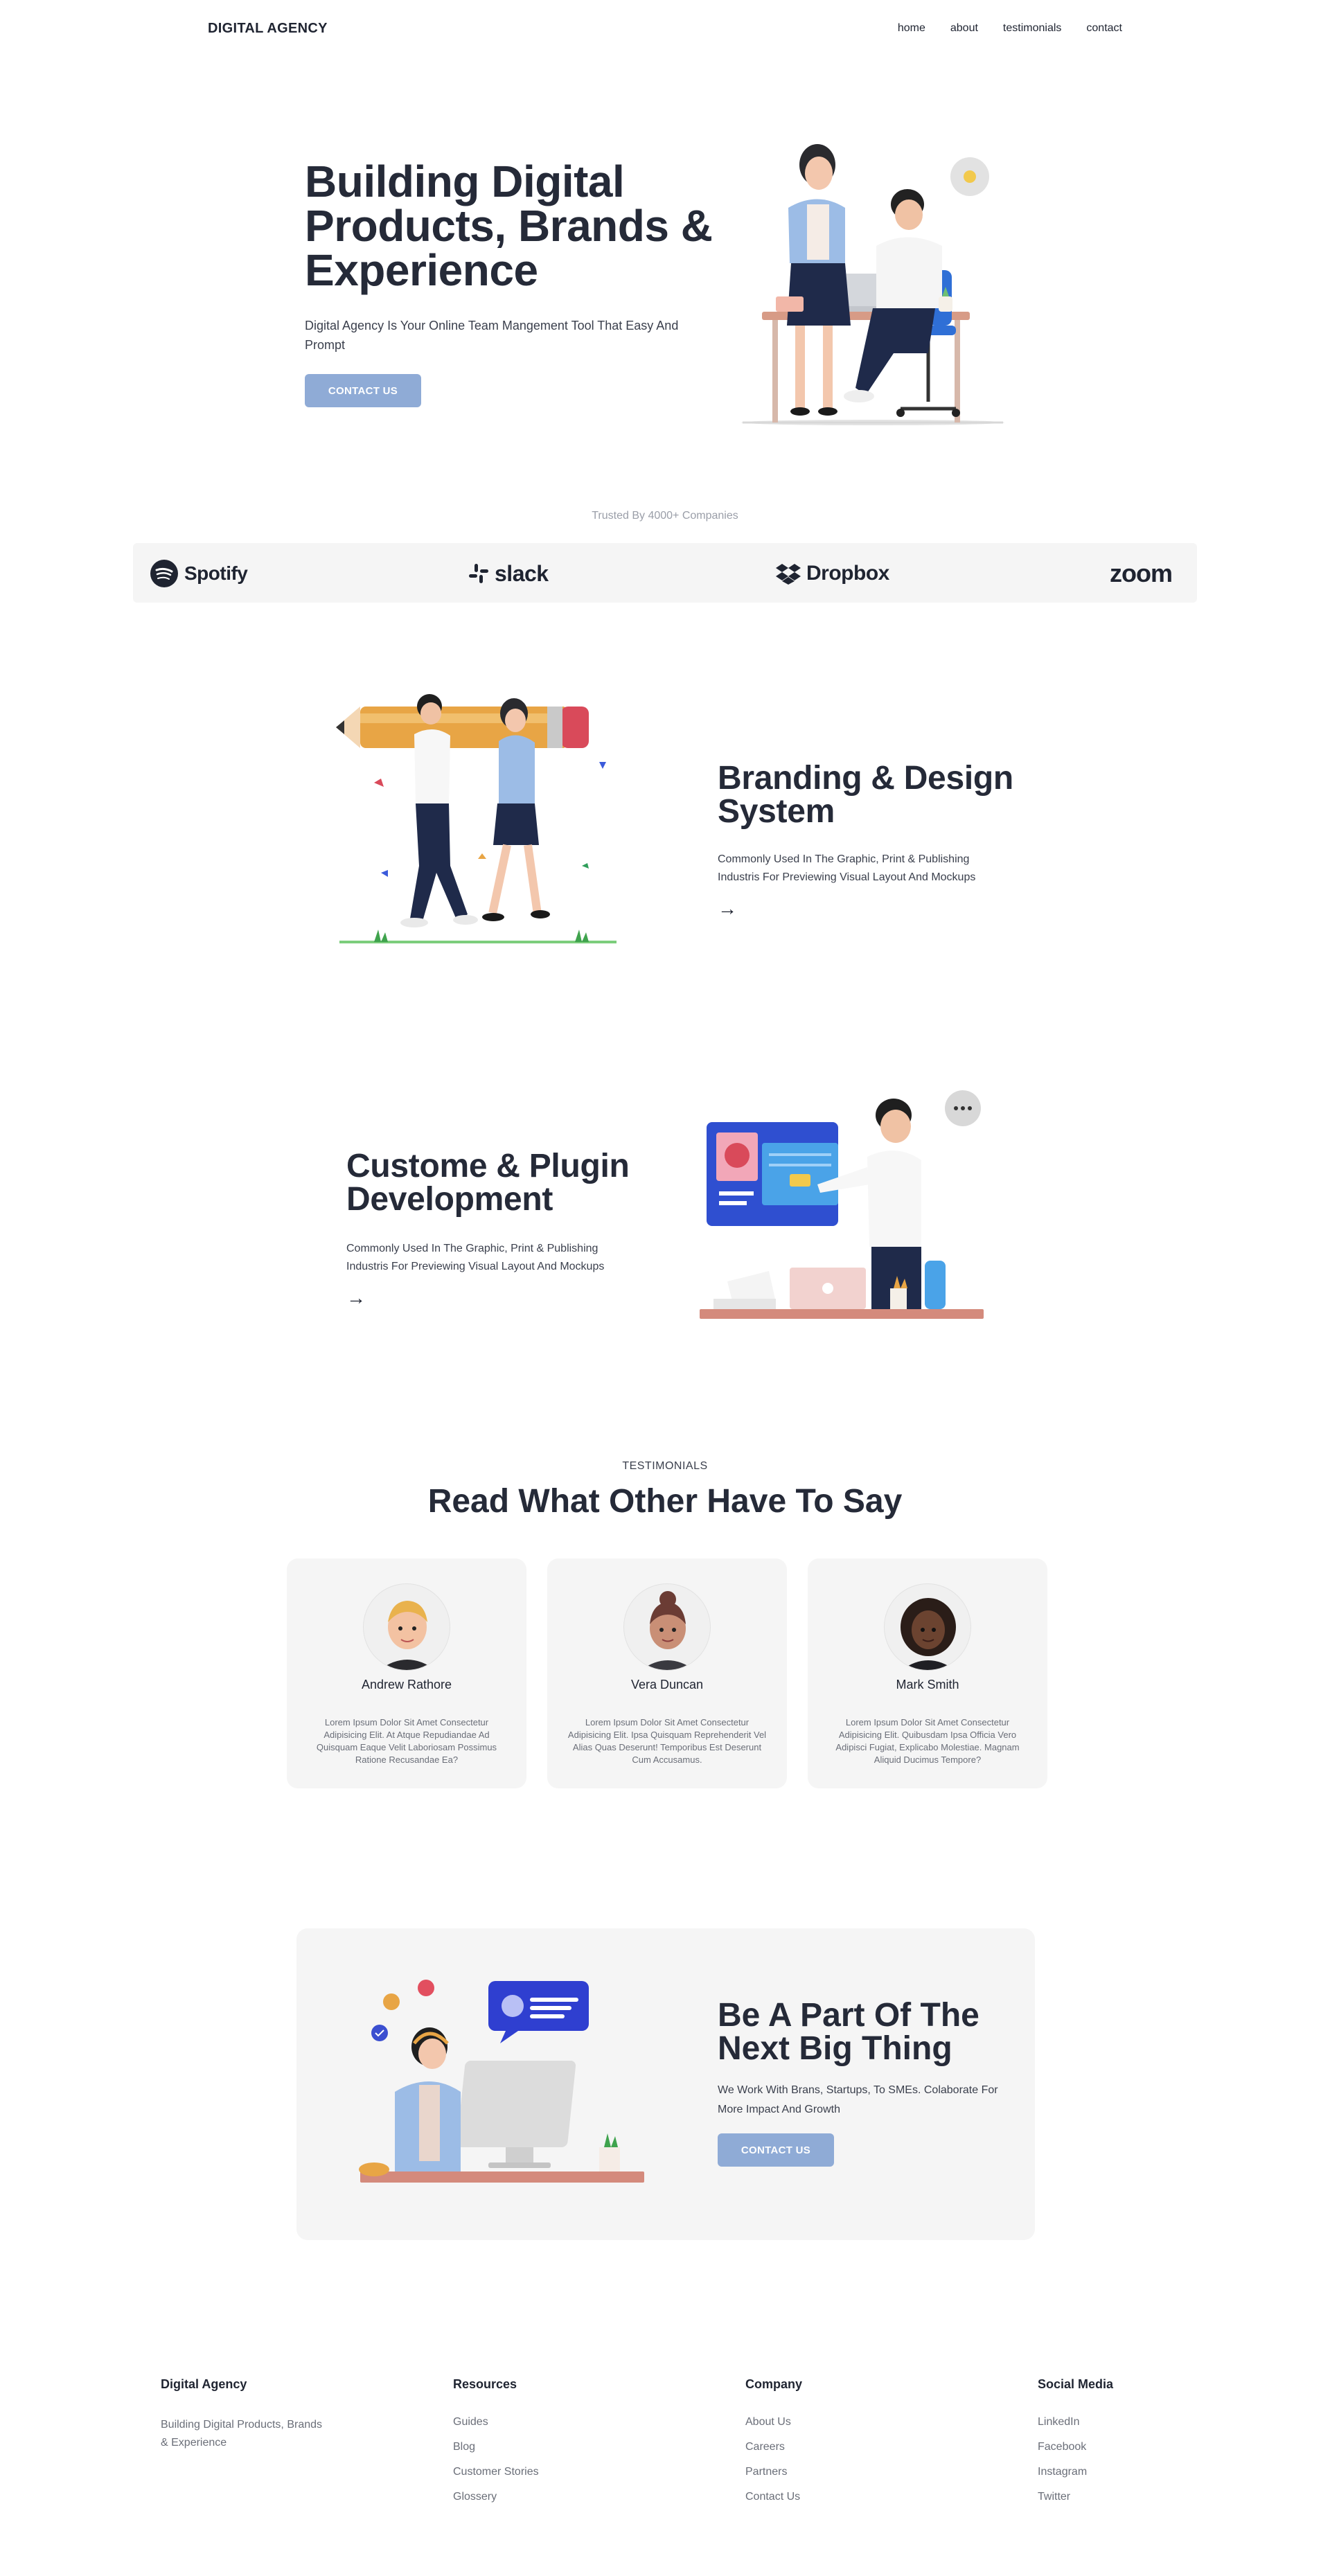 The height and width of the screenshot is (2576, 1330). What do you see at coordinates (508, 573) in the screenshot?
I see `slack-logo: slack` at bounding box center [508, 573].